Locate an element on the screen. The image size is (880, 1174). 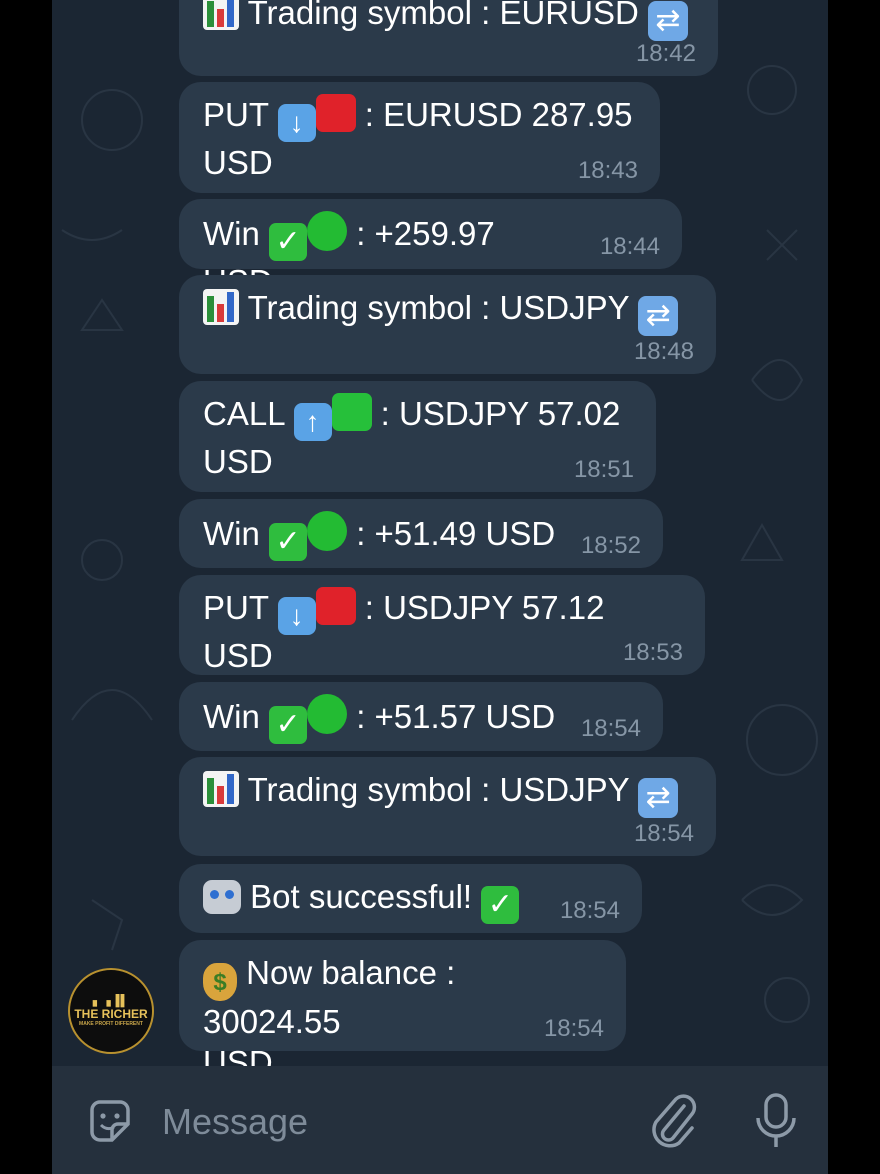
up-arrow-emoji: ↑ is located at coordinates (312, 422).